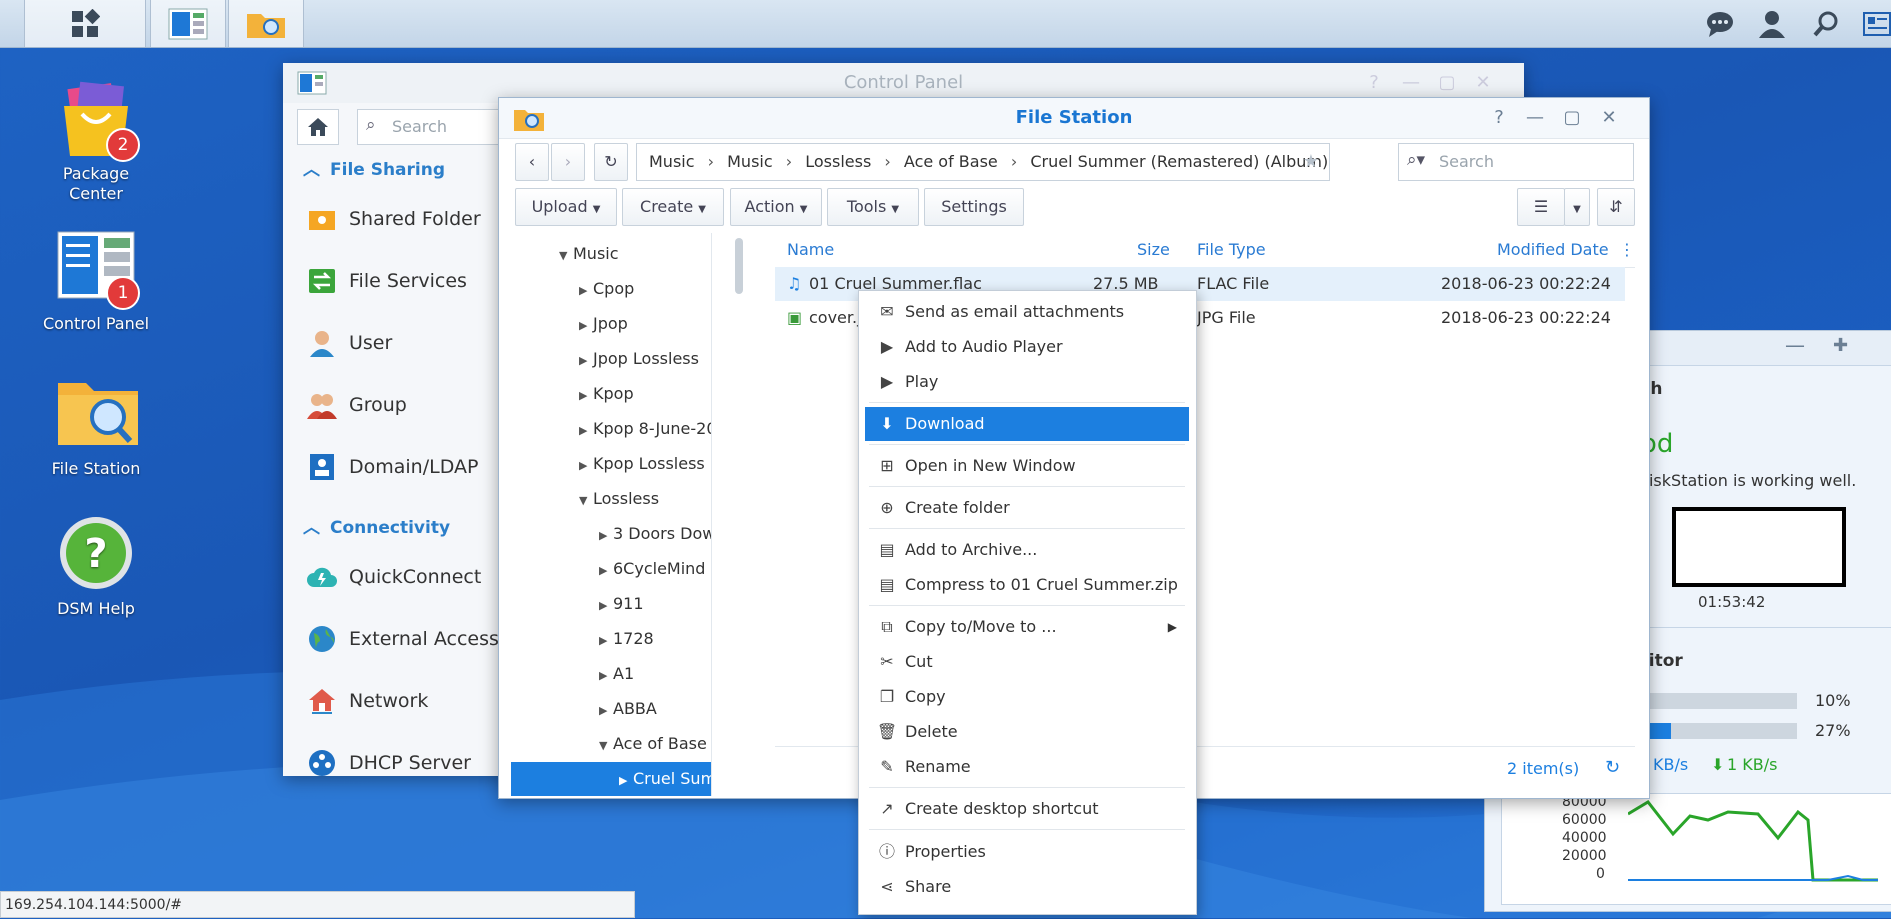 The height and width of the screenshot is (919, 1891). What do you see at coordinates (1876, 23) in the screenshot?
I see `widgets-icon` at bounding box center [1876, 23].